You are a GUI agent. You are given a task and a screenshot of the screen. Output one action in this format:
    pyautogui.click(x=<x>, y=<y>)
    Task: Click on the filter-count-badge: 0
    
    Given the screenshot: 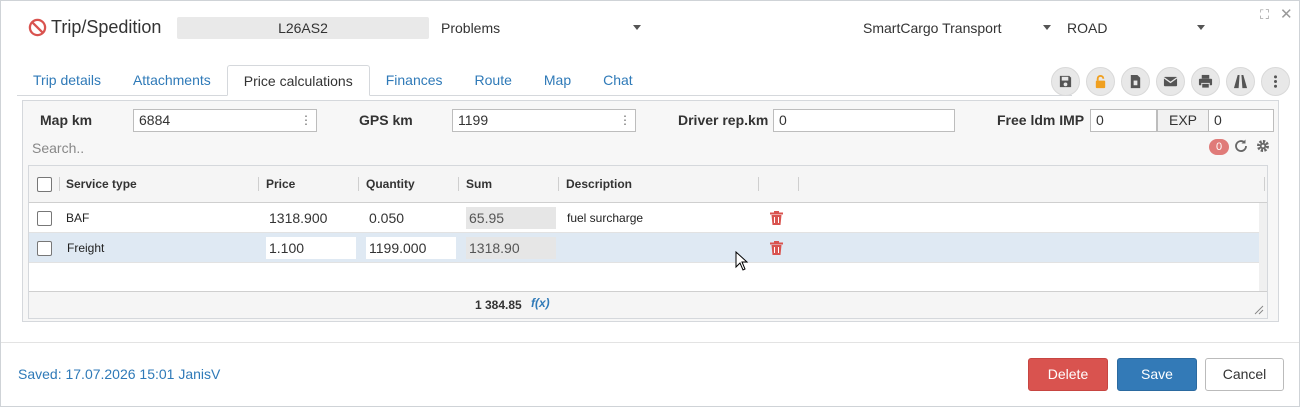 What is the action you would take?
    pyautogui.click(x=1219, y=147)
    